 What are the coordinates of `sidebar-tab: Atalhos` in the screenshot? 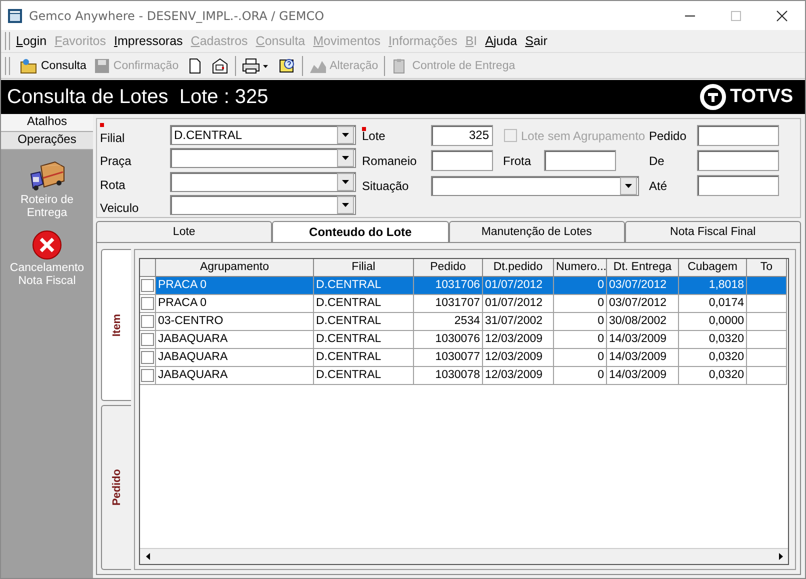 It's located at (47, 123).